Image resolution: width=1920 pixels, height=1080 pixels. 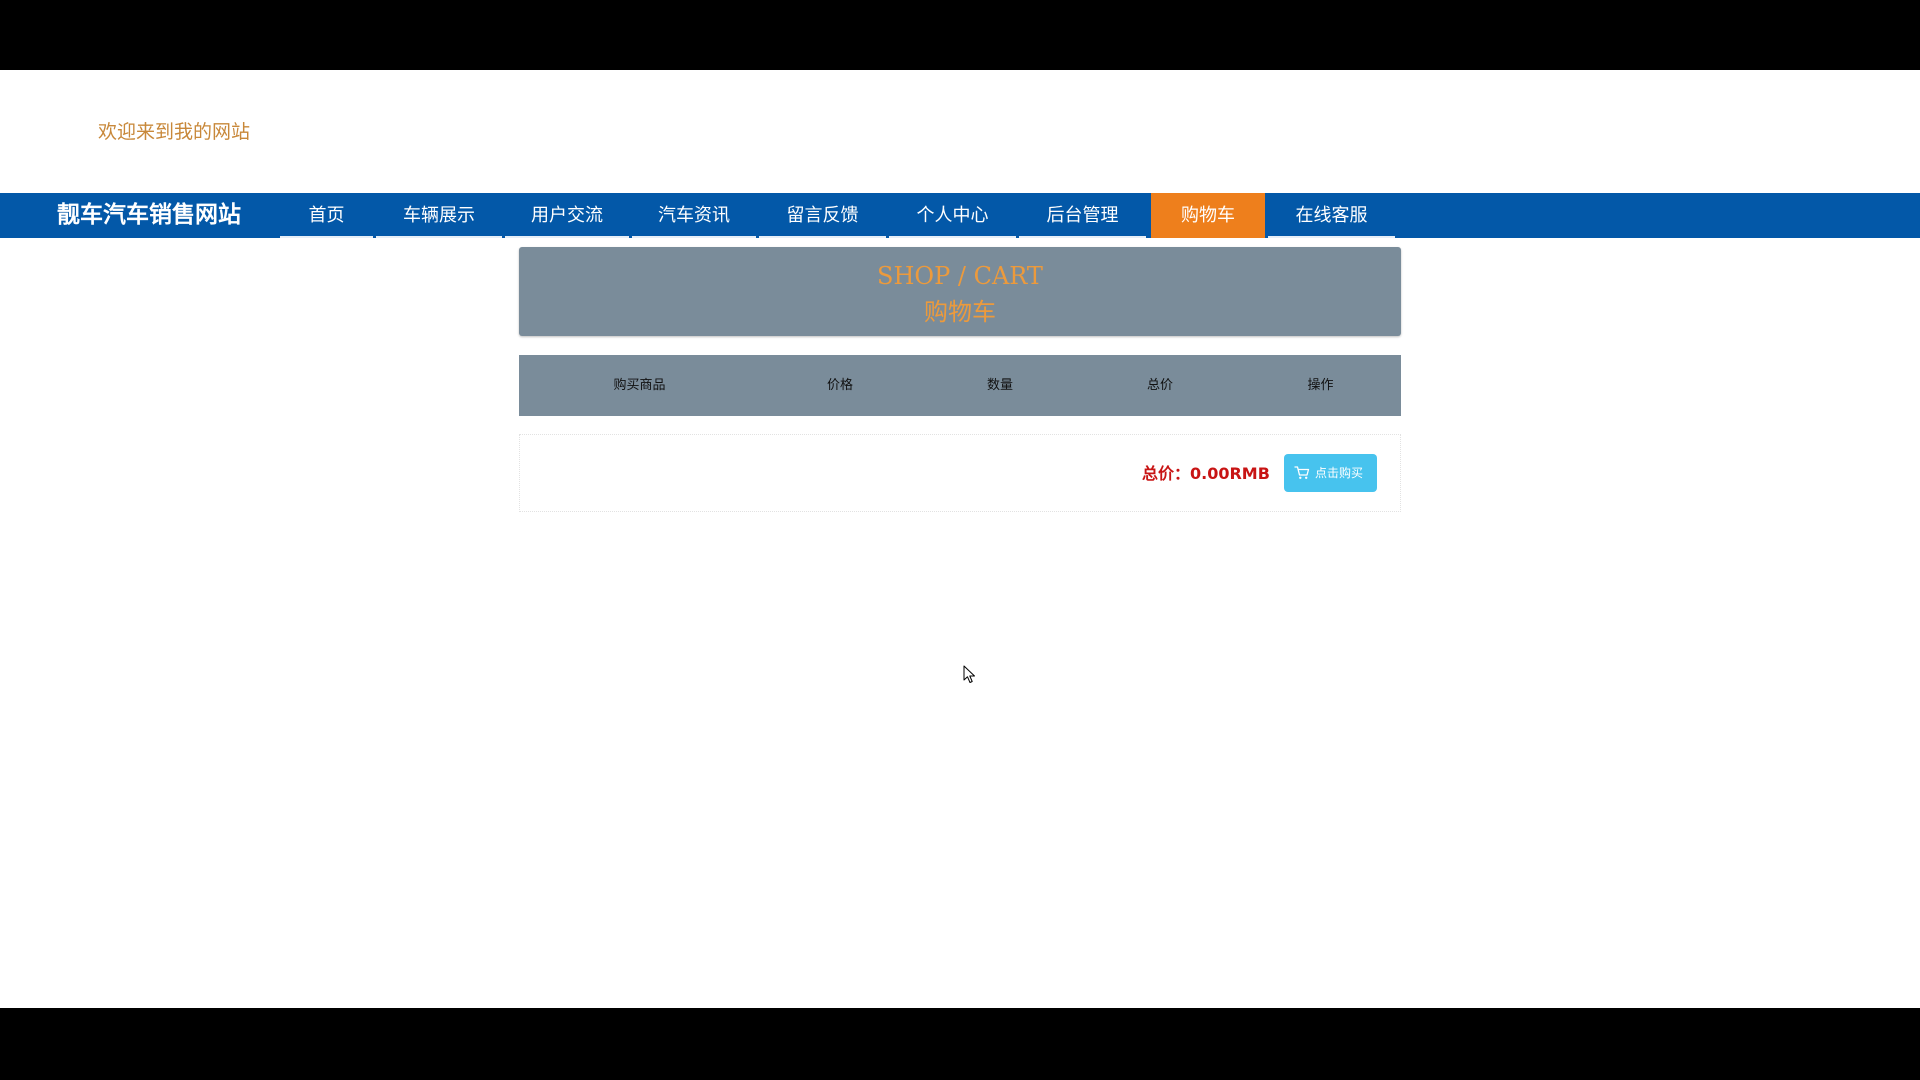 I want to click on nav-item-label: 车辆展示, so click(x=439, y=215).